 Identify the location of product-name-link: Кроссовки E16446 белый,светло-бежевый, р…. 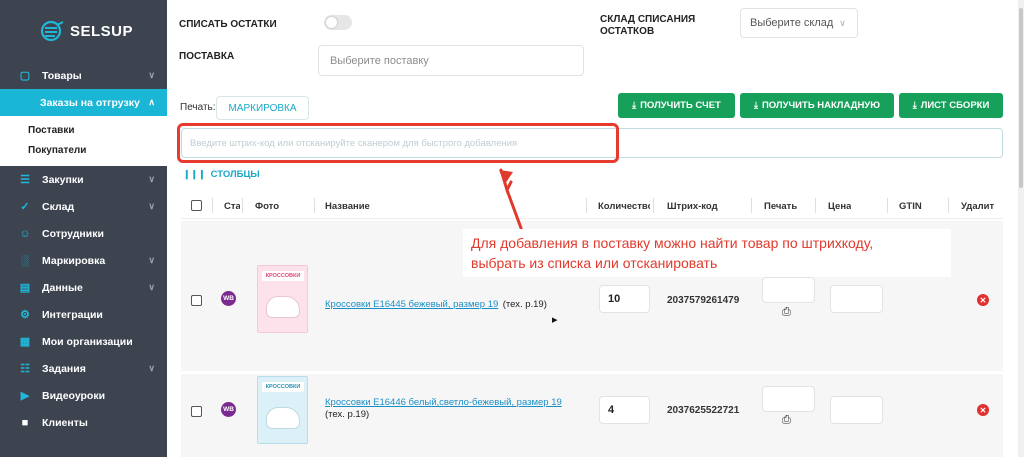
(455, 402).